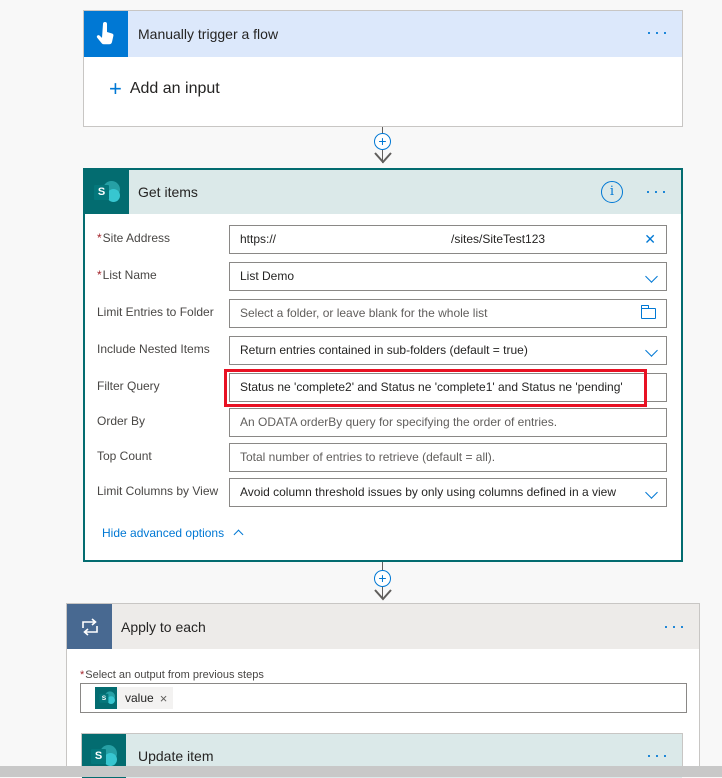 The image size is (722, 778). I want to click on add-input-button: + Add an input, so click(164, 88).